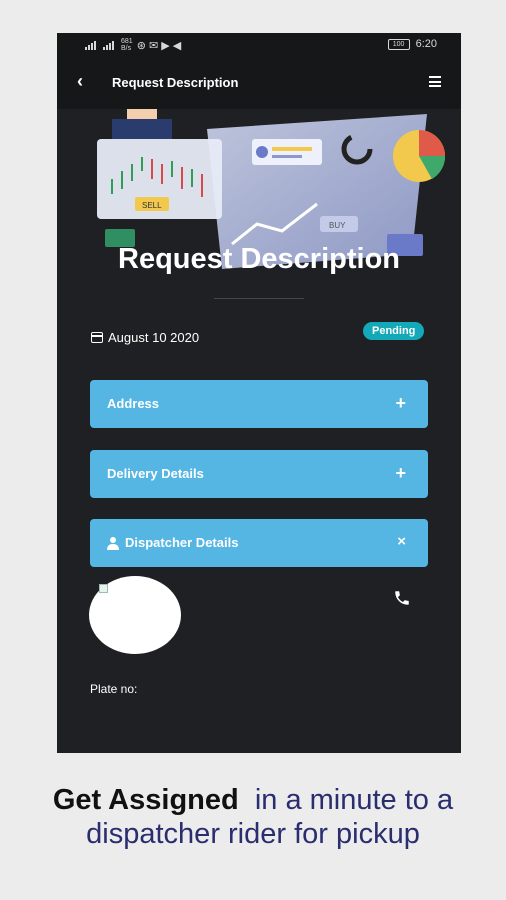 The width and height of the screenshot is (506, 900). Describe the element at coordinates (80, 81) in the screenshot. I see `back-icon: ‹` at that location.